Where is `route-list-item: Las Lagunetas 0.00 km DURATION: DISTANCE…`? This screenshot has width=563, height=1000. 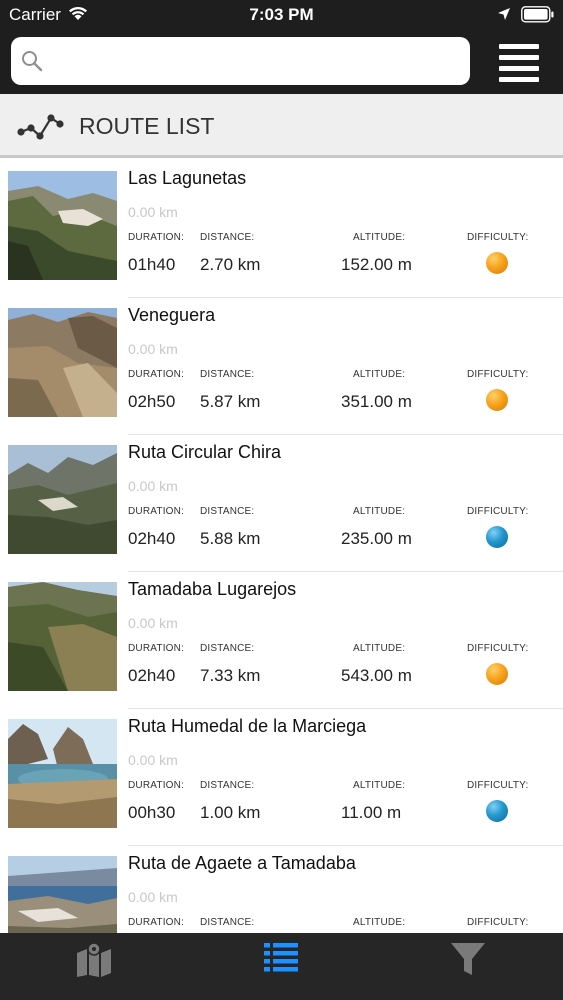
route-list-item: Las Lagunetas 0.00 km DURATION: DISTANCE… is located at coordinates (281, 229).